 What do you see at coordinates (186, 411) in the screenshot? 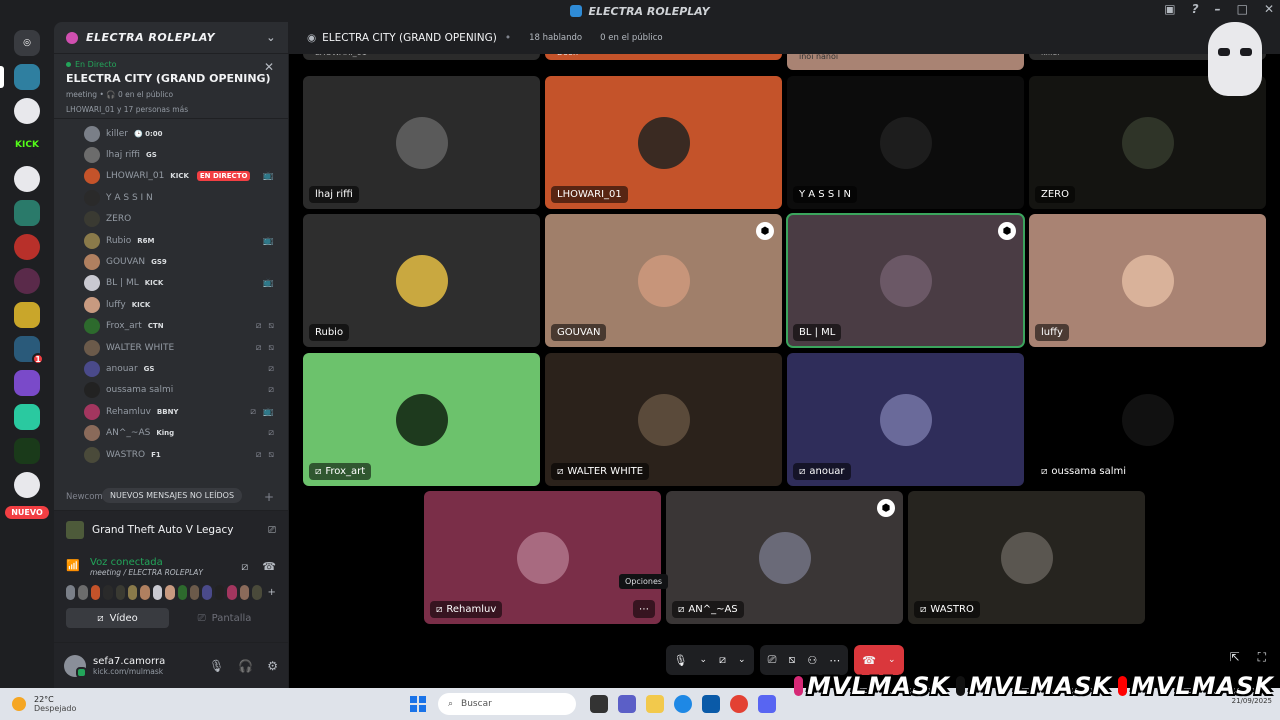
I see `voice-member: Rehamluv BBNY ⧄ 📺` at bounding box center [186, 411].